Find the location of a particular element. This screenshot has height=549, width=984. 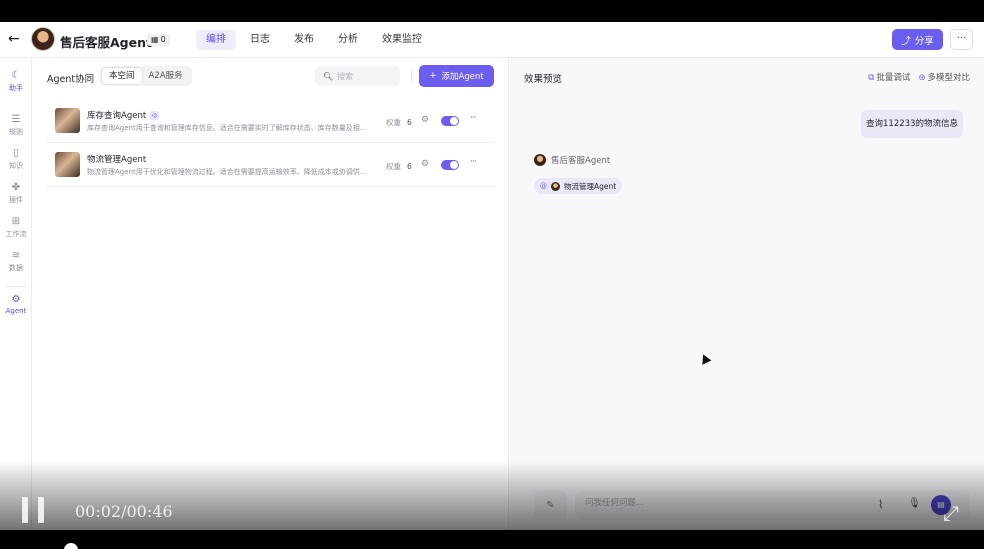

weight-value: 6 is located at coordinates (409, 166).